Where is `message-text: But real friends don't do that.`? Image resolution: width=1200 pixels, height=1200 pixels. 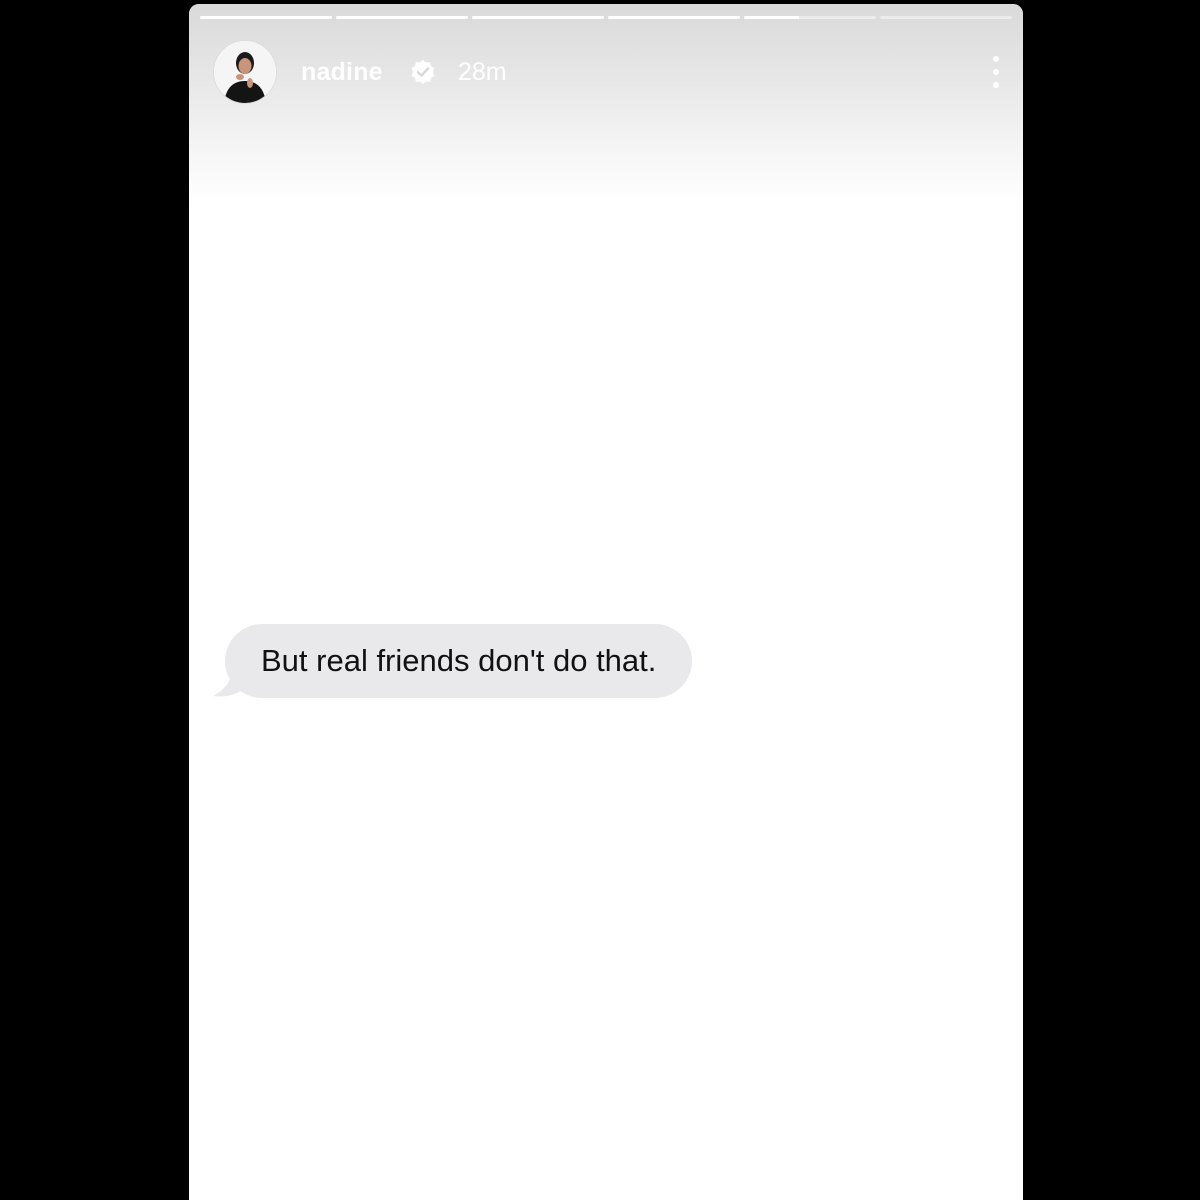
message-text: But real friends don't do that. is located at coordinates (459, 660).